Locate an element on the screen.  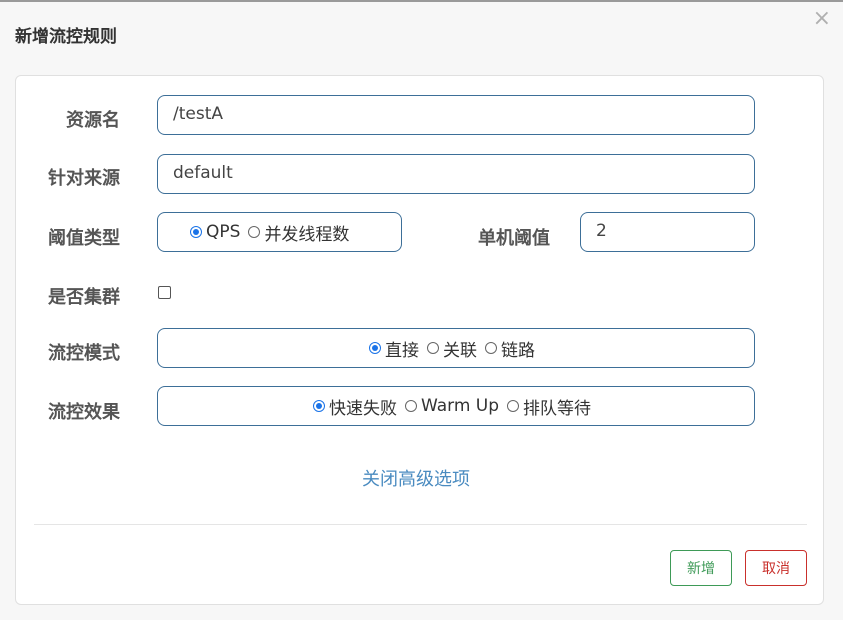
flow-effect-group: 快速失败 Warm Up 排队等待 is located at coordinates (456, 406).